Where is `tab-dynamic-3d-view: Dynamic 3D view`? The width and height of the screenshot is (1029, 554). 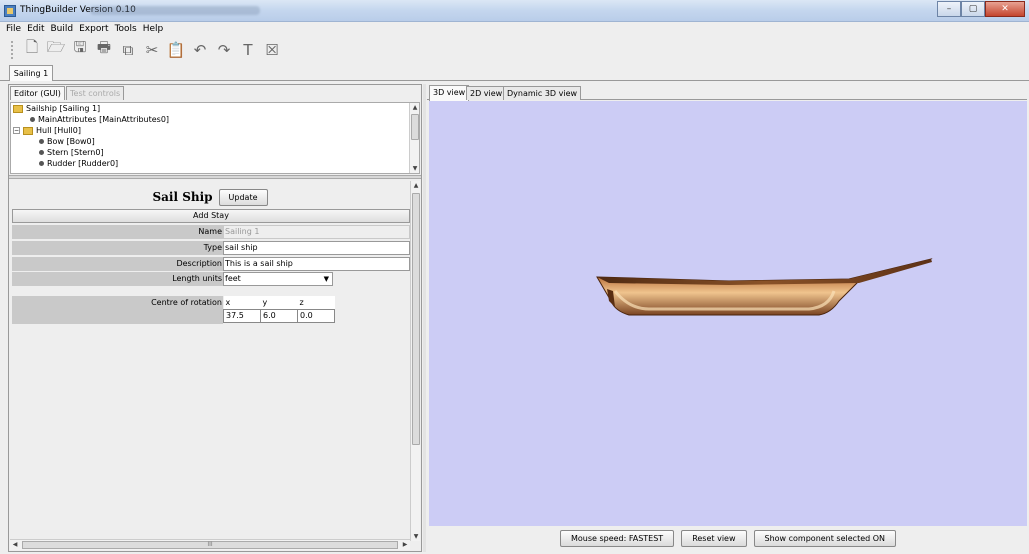 tab-dynamic-3d-view: Dynamic 3D view is located at coordinates (542, 93).